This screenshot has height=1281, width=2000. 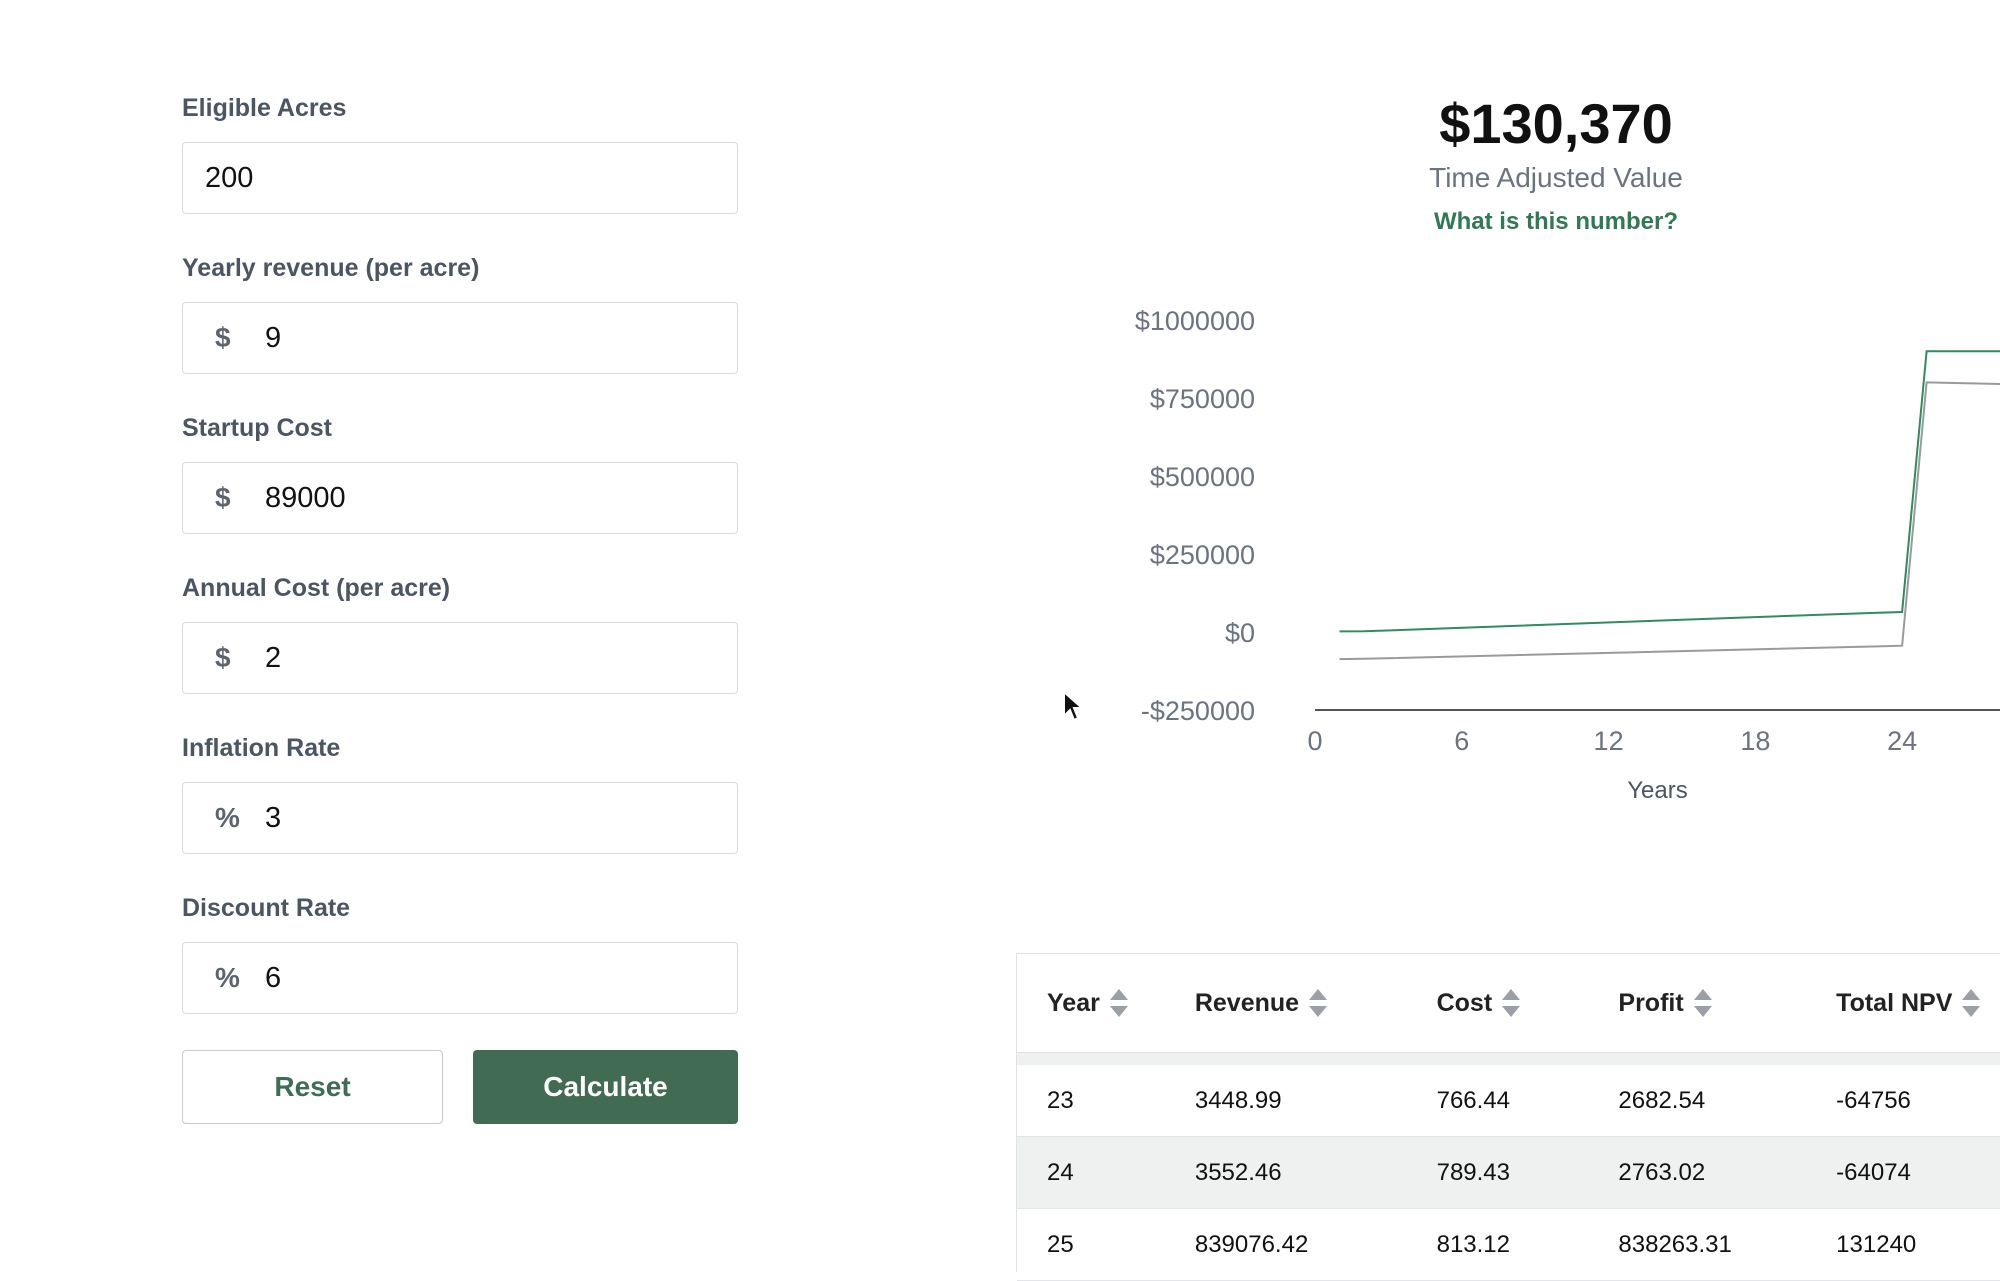 I want to click on eligible-acres-value: 200, so click(x=229, y=178).